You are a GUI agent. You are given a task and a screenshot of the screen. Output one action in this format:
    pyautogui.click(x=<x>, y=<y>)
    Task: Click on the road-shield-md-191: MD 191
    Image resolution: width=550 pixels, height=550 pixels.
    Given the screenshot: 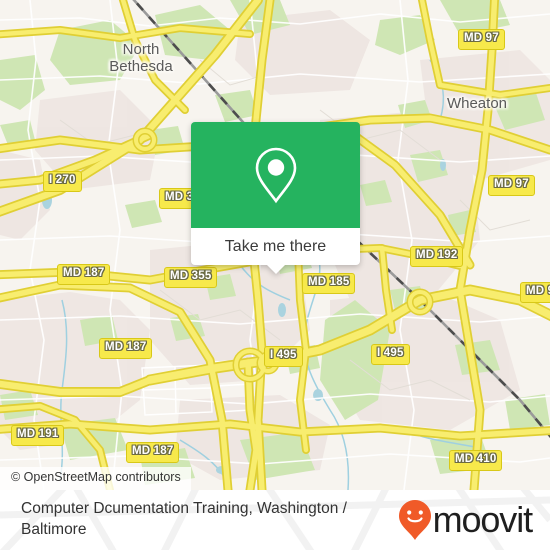 What is the action you would take?
    pyautogui.click(x=38, y=435)
    